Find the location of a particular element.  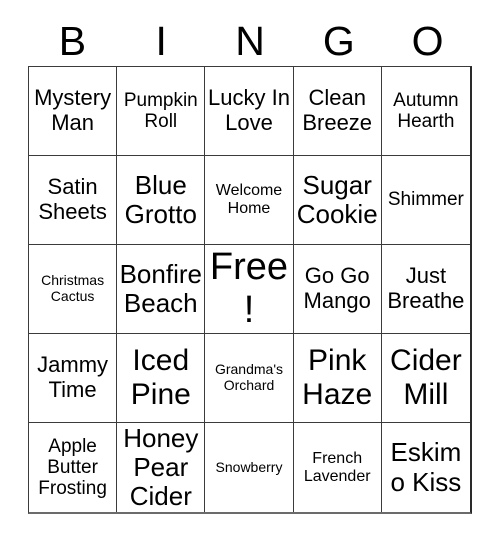

bingo-square: Honey Pear Cider is located at coordinates (161, 467).